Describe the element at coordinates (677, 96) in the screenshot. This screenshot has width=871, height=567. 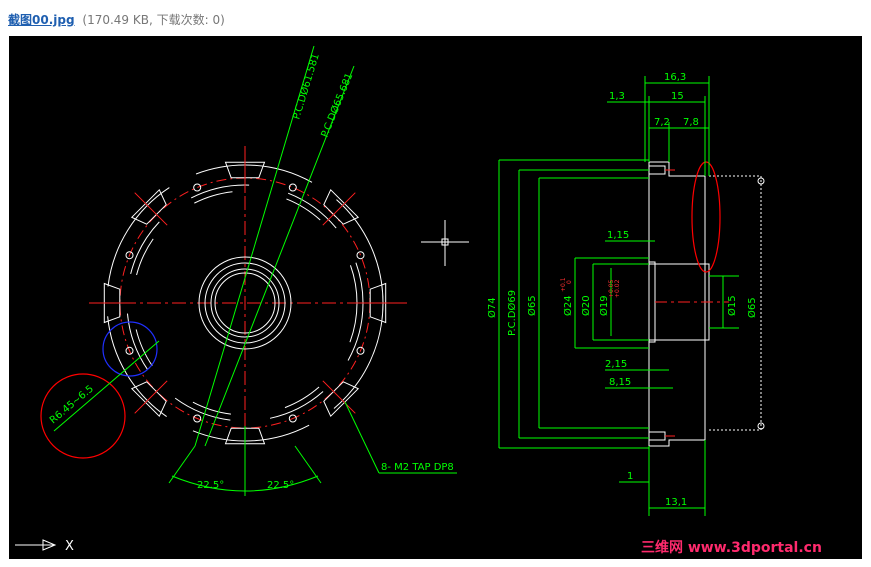
I see `dim-15-top-label: 15` at that location.